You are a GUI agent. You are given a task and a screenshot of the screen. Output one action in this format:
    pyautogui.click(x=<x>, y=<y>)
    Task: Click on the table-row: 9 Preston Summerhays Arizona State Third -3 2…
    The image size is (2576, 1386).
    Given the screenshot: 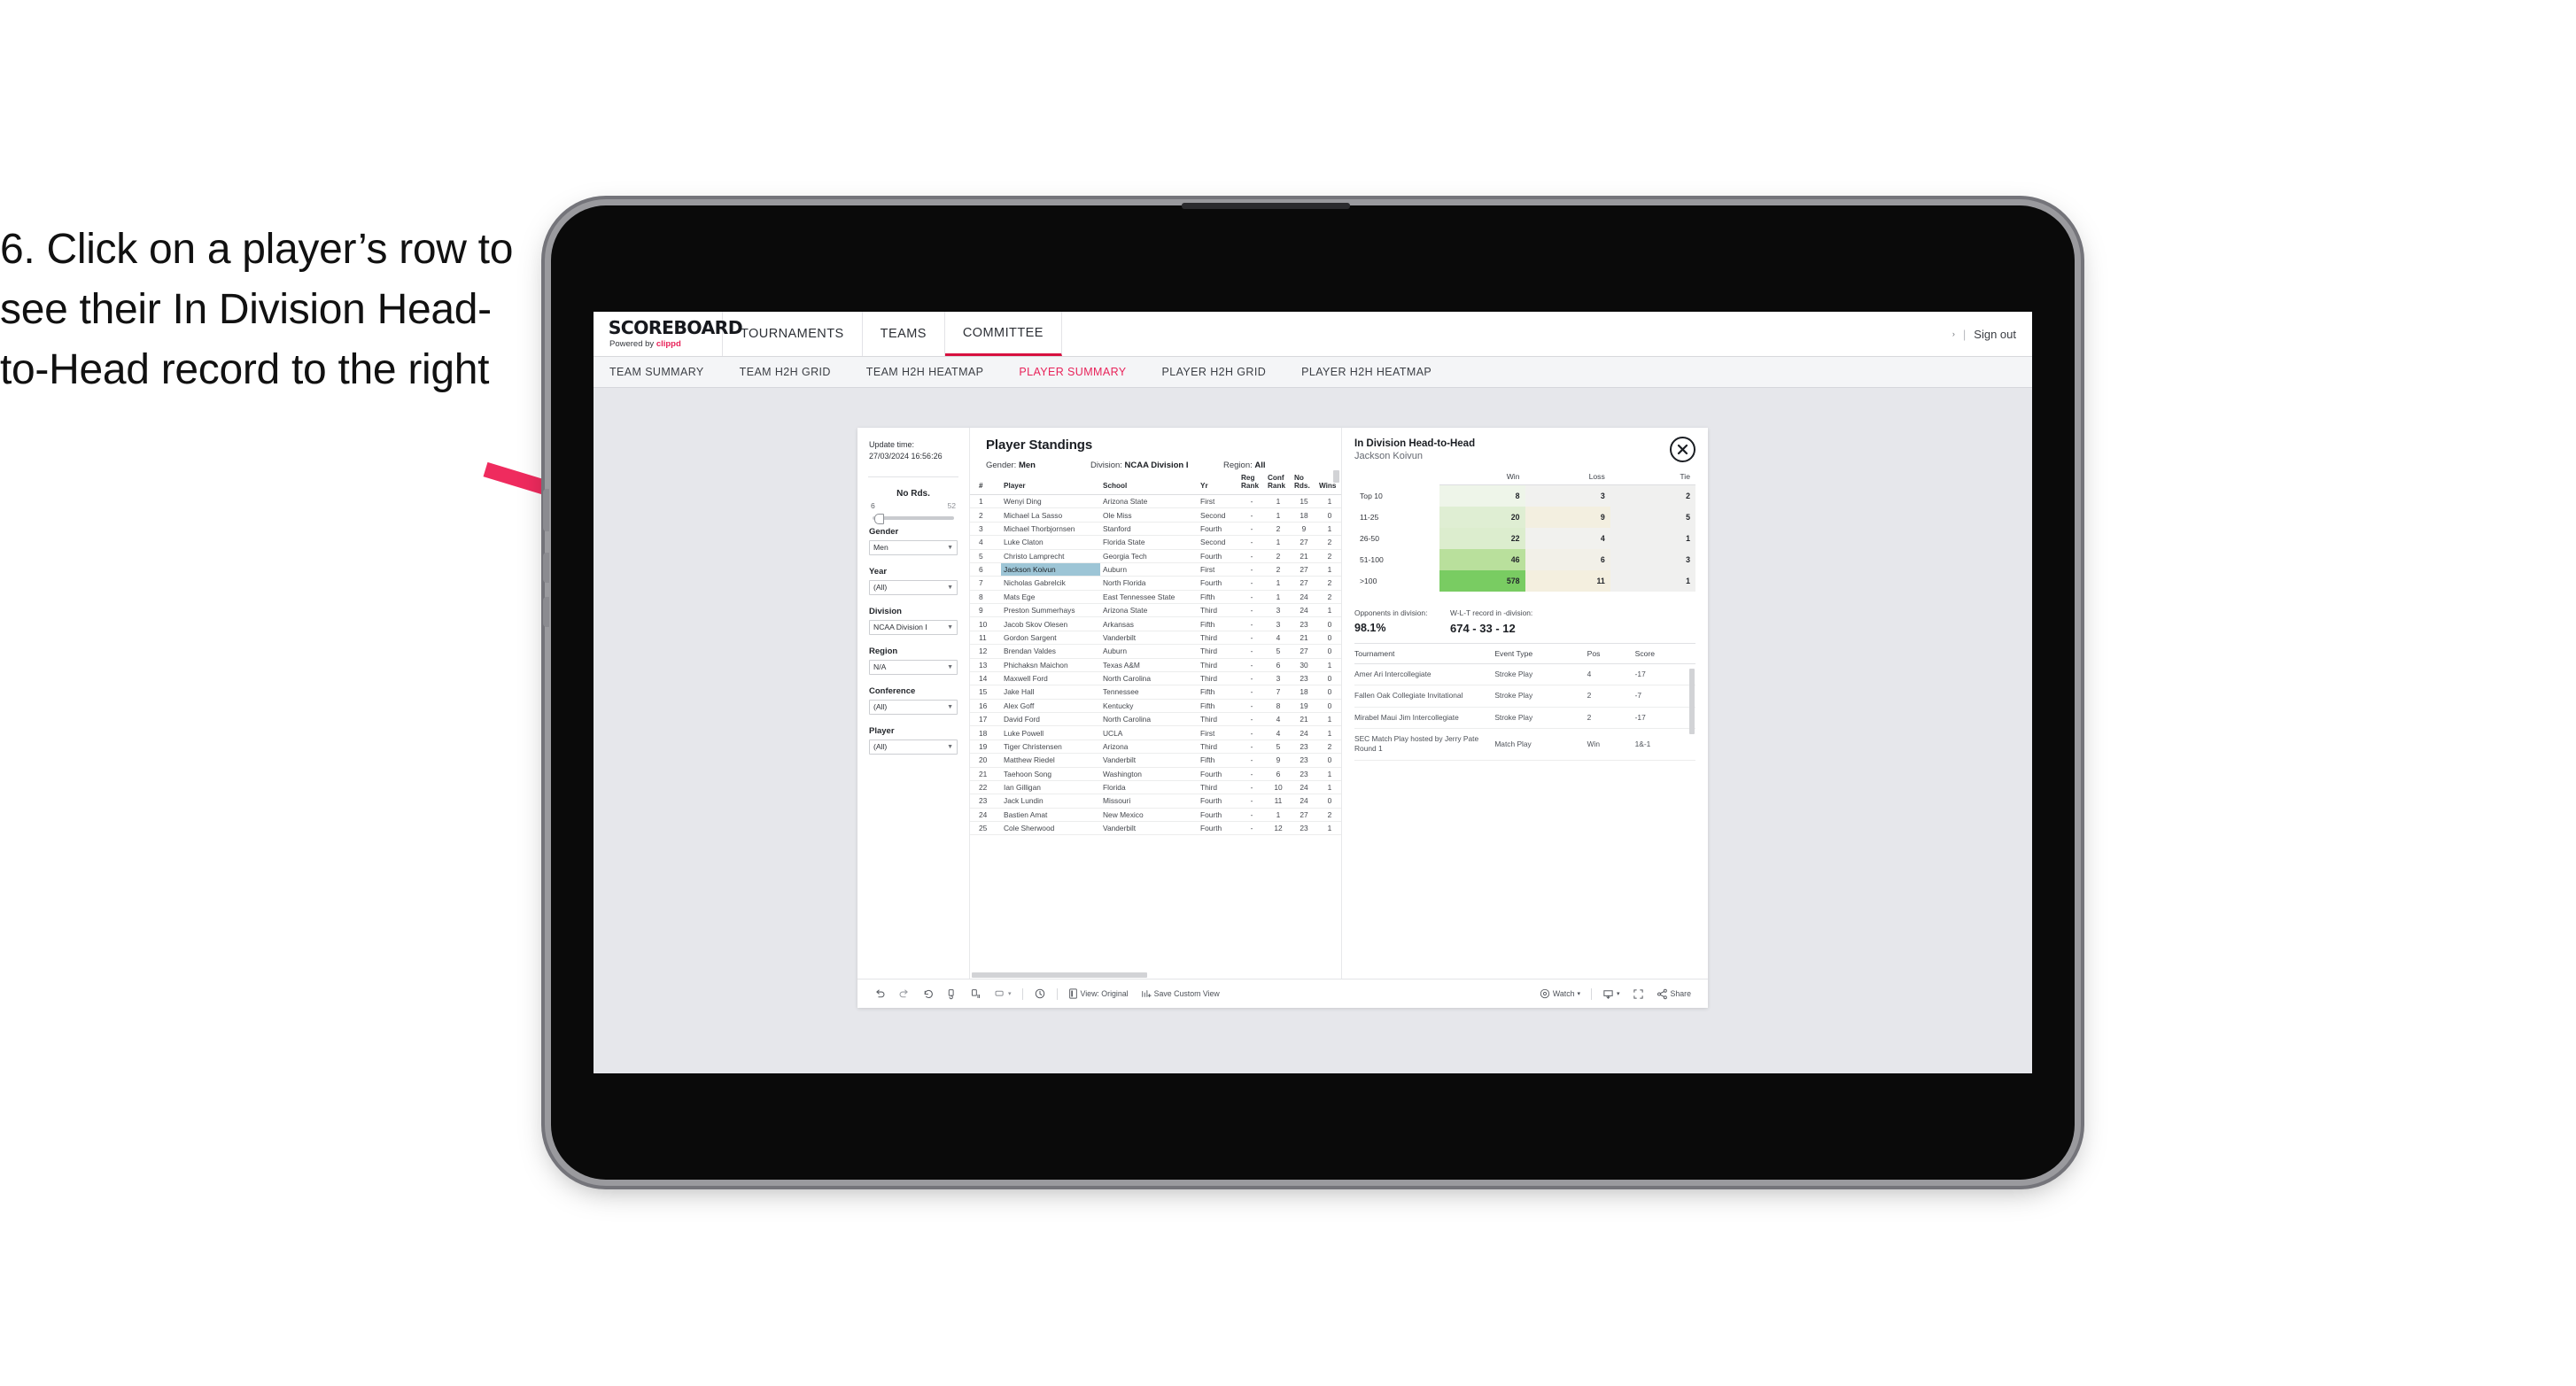 What is the action you would take?
    pyautogui.click(x=1155, y=611)
    